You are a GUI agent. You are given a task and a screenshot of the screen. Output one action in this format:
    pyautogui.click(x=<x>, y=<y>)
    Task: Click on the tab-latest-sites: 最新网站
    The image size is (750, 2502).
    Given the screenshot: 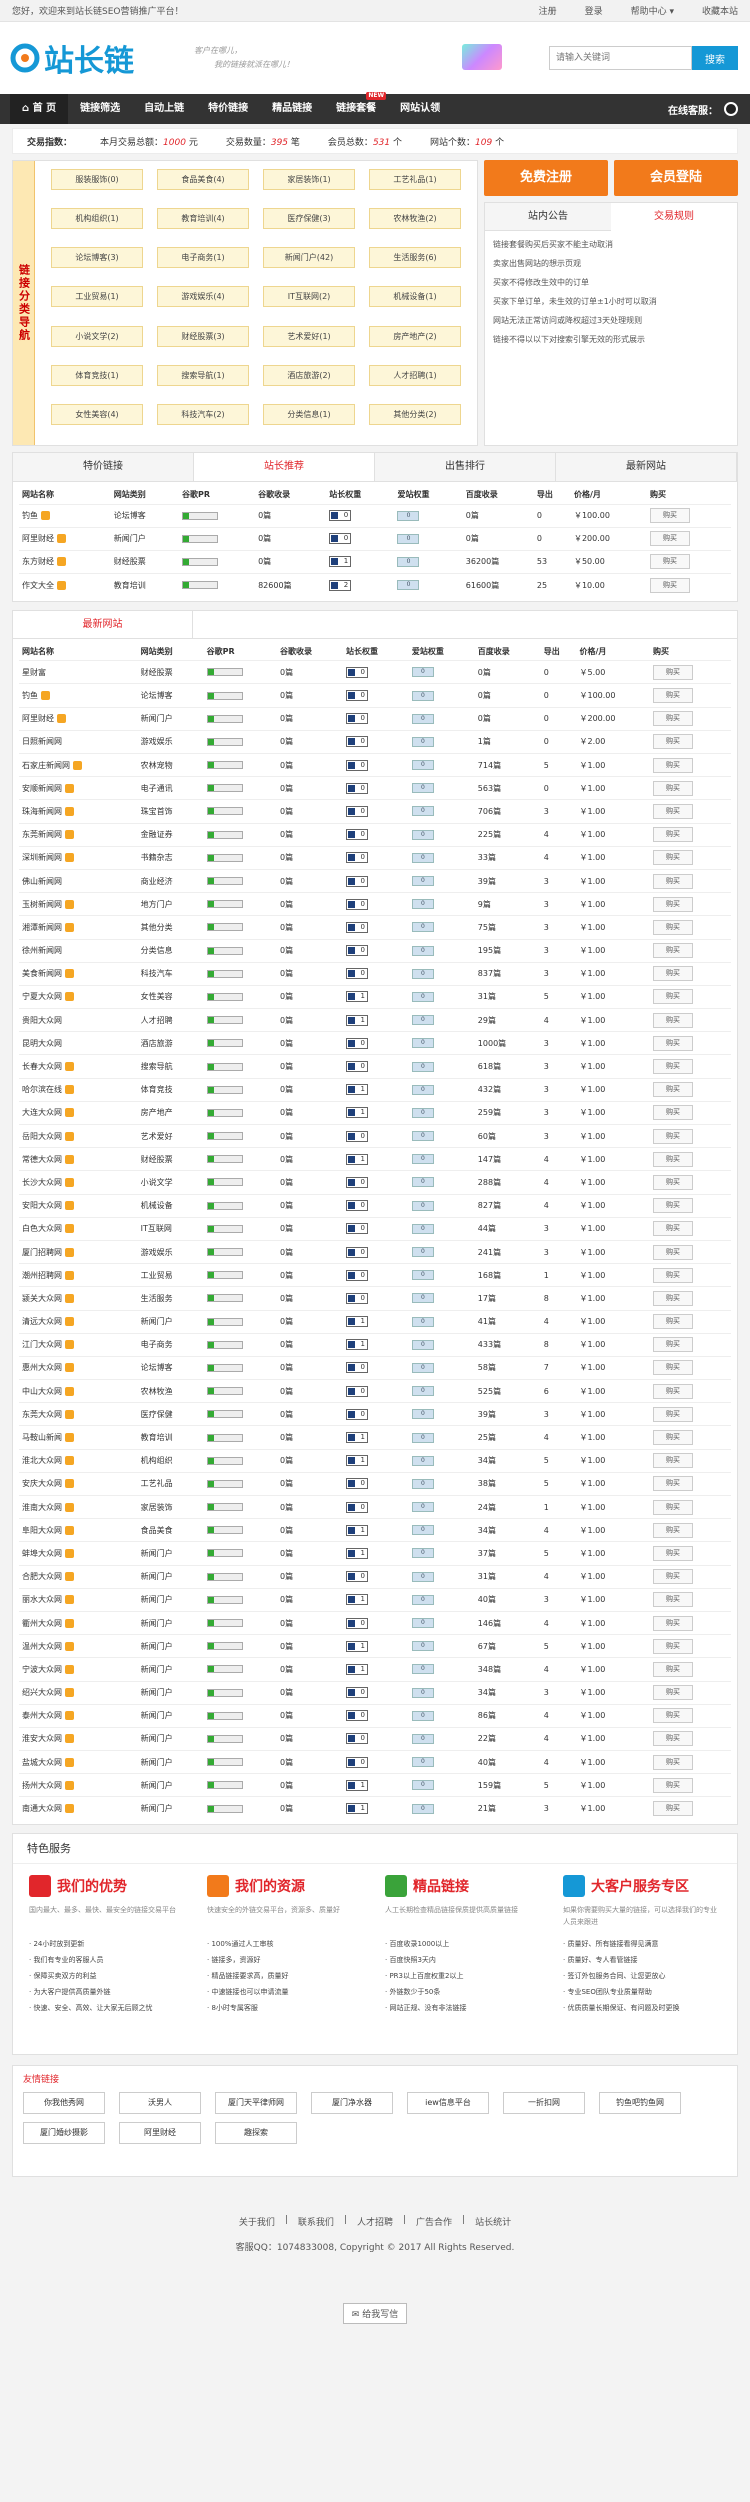 What is the action you would take?
    pyautogui.click(x=646, y=467)
    